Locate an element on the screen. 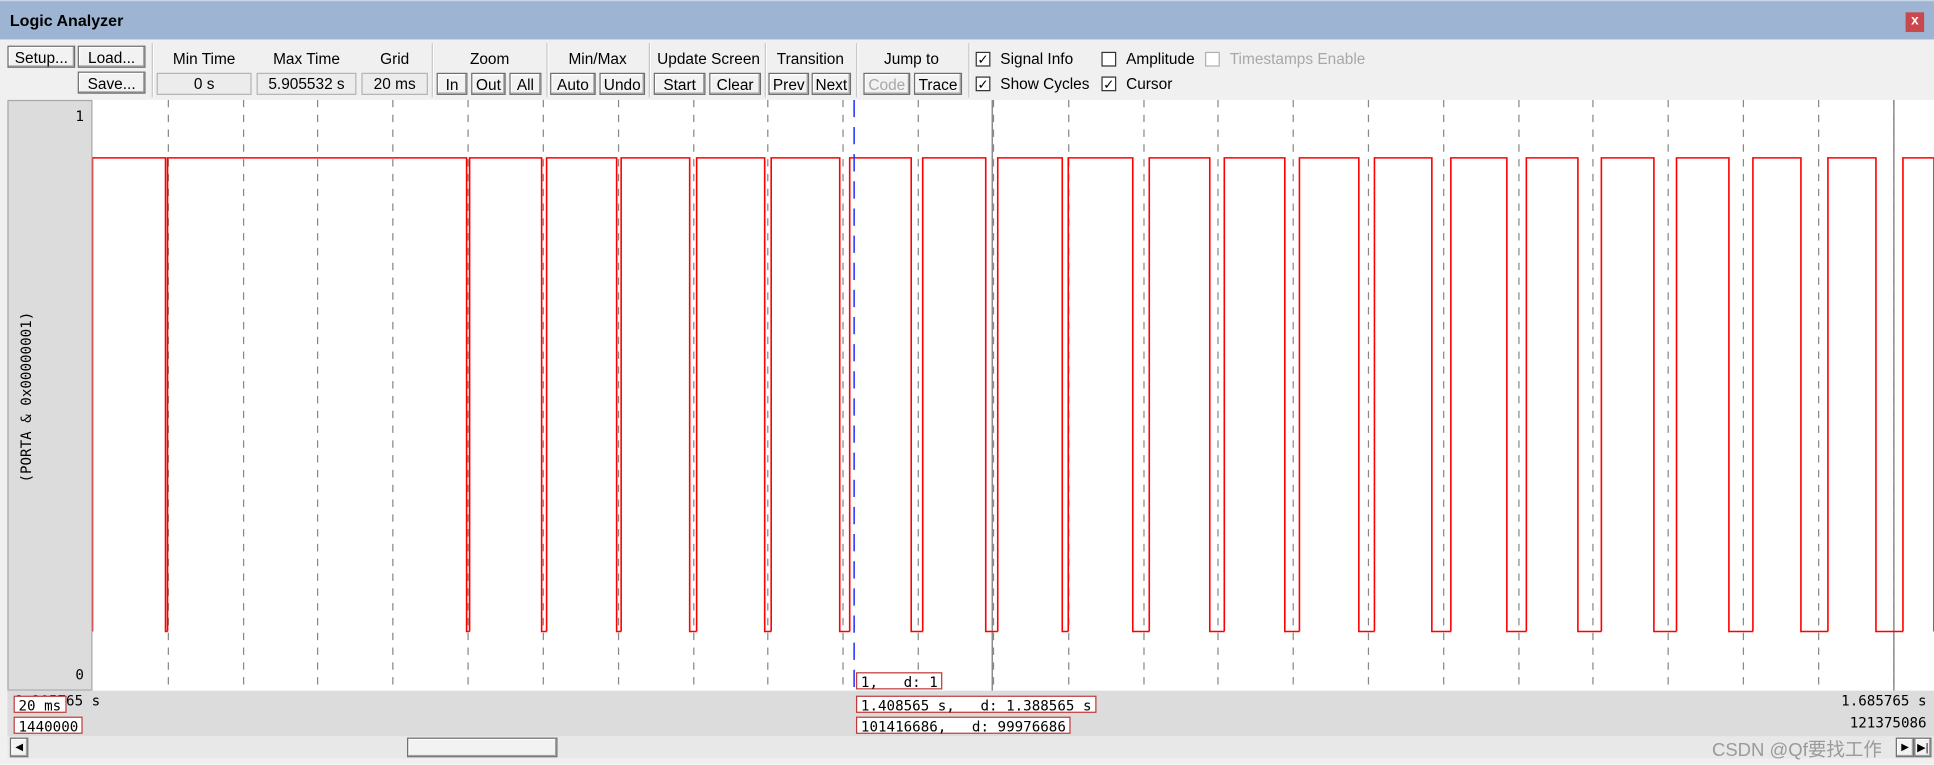 The image size is (1934, 765). cursor-label: Cursor is located at coordinates (1149, 84).